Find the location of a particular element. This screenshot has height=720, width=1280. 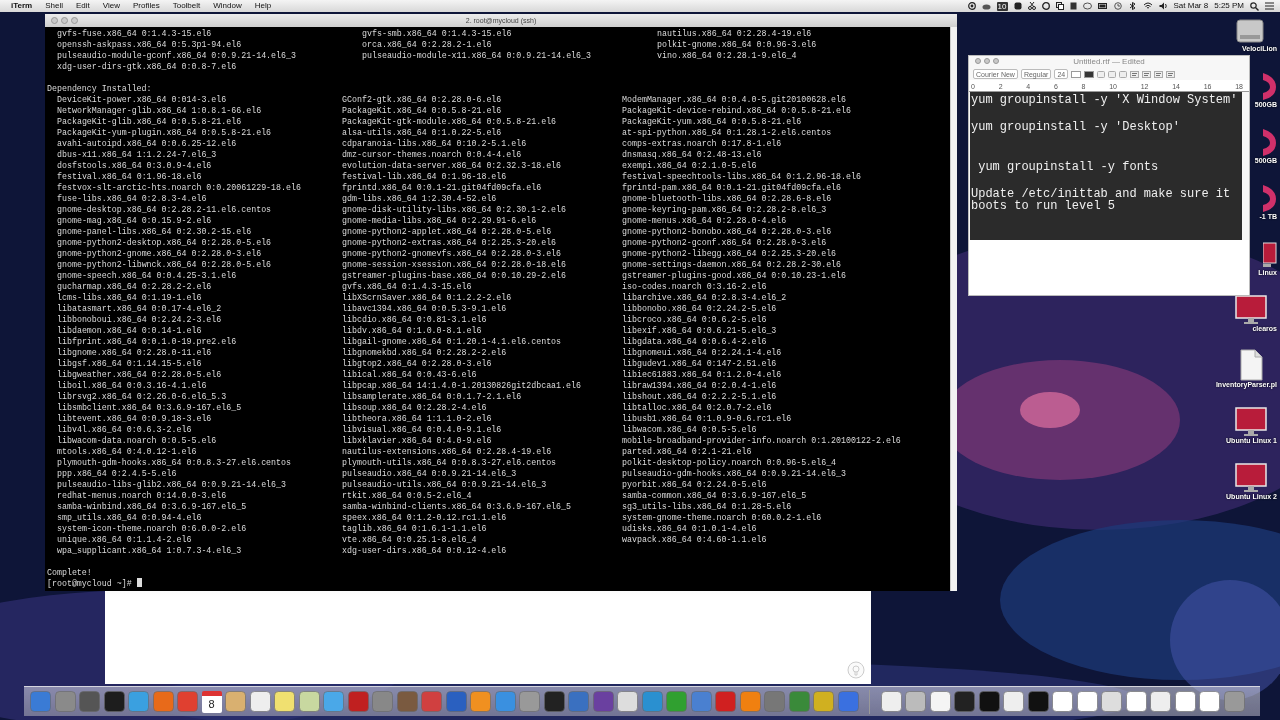

package-line: wavpack.x86_64 0:4.60-1.1.el6 is located at coordinates (694, 539).